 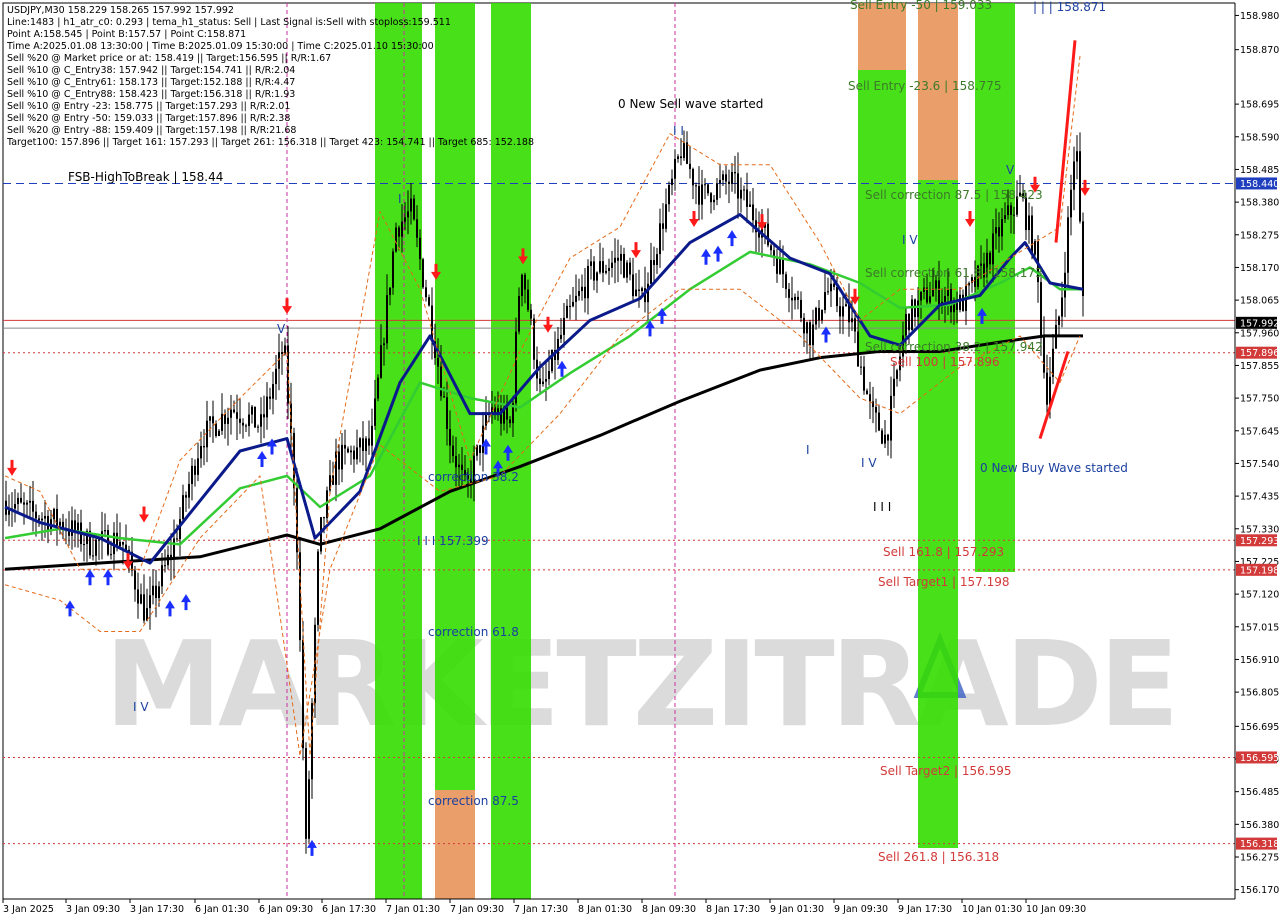 What do you see at coordinates (1259, 890) in the screenshot?
I see `y-tick-label: 156.170` at bounding box center [1259, 890].